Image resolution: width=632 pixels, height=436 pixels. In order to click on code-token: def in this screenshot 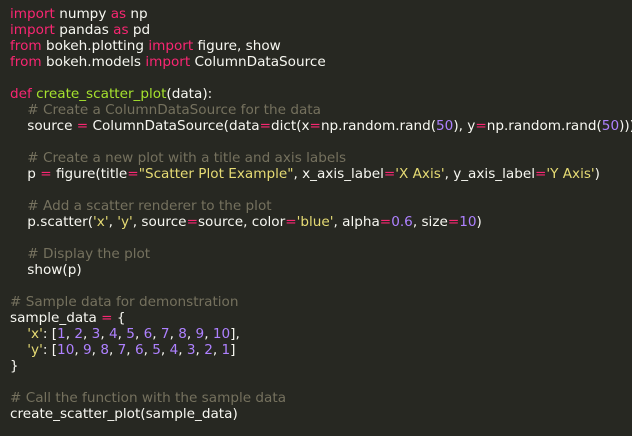, I will do `click(21, 94)`.